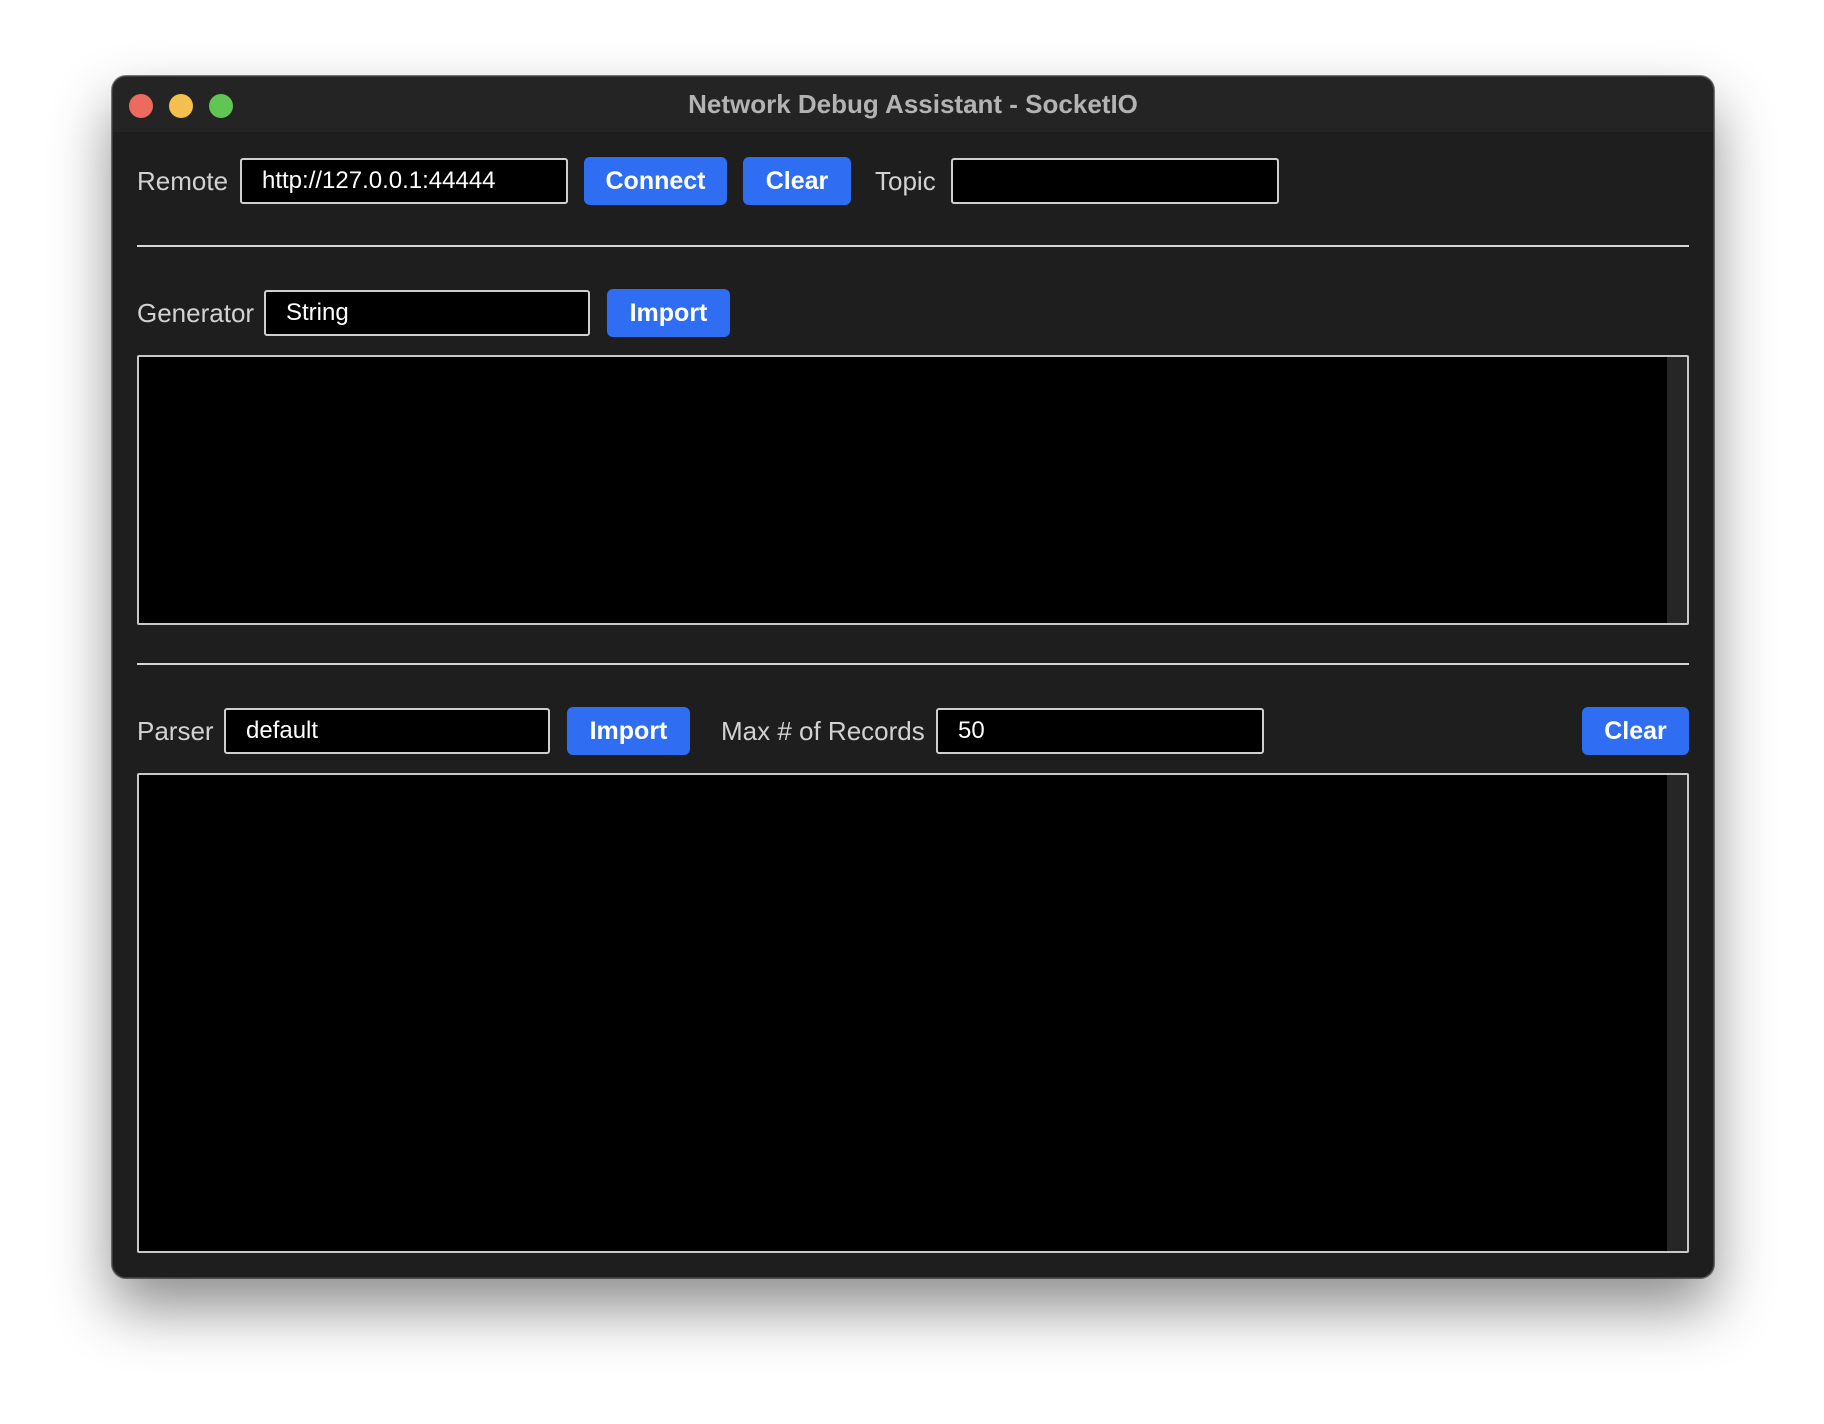 Image resolution: width=1824 pixels, height=1424 pixels. I want to click on generator-scrollbar, so click(1677, 490).